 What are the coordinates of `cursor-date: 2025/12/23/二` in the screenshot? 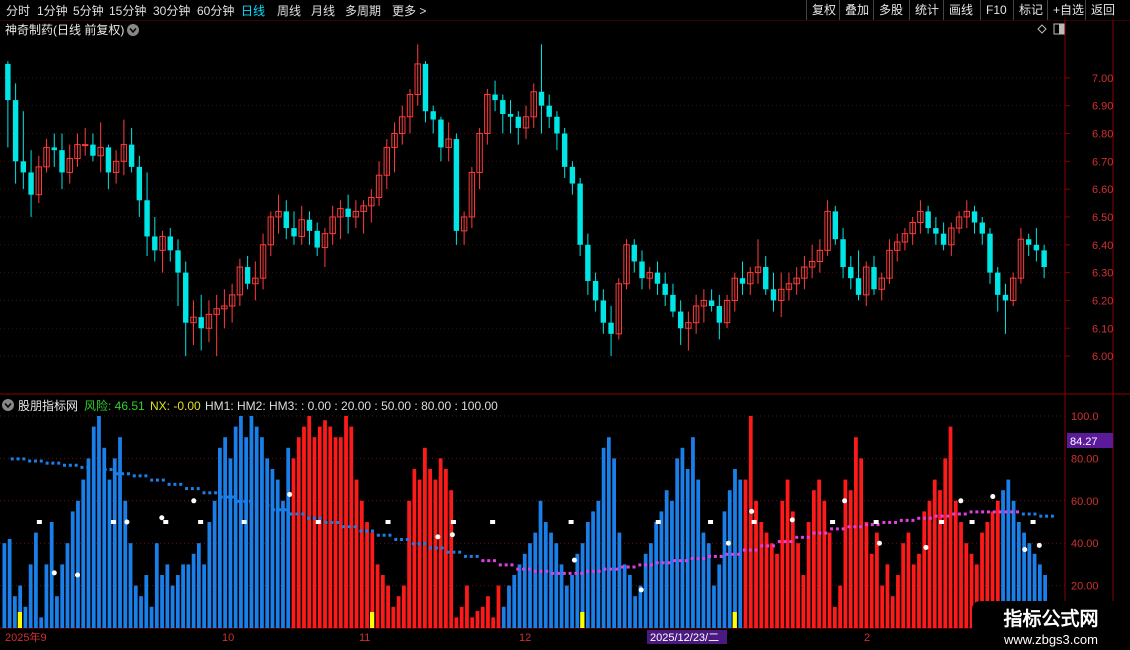 It's located at (684, 638).